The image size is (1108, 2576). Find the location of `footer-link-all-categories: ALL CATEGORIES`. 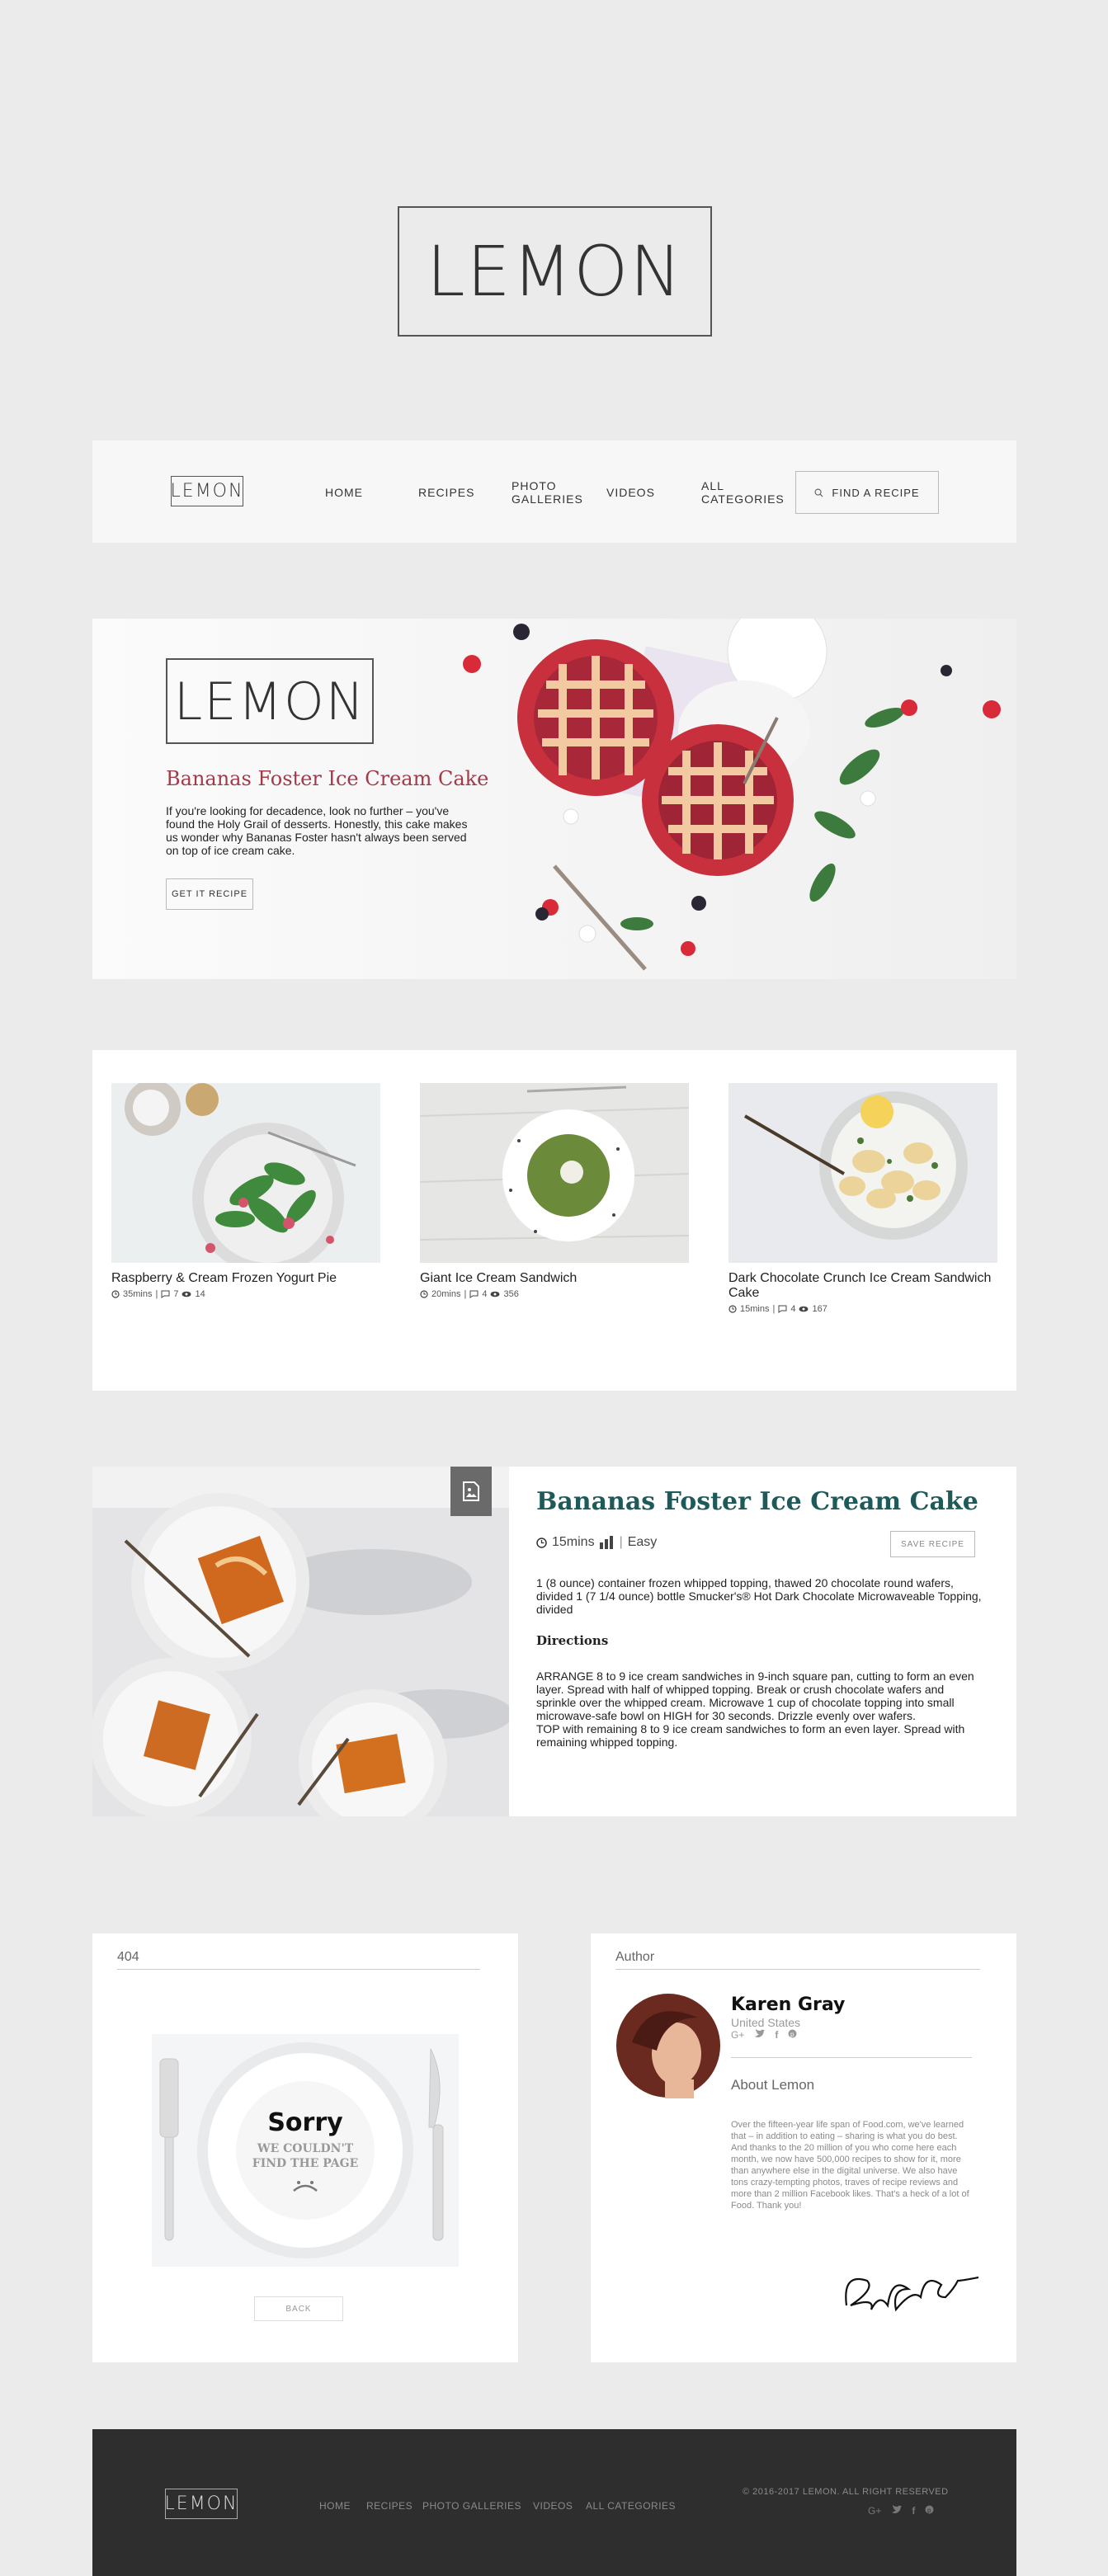

footer-link-all-categories: ALL CATEGORIES is located at coordinates (631, 2506).